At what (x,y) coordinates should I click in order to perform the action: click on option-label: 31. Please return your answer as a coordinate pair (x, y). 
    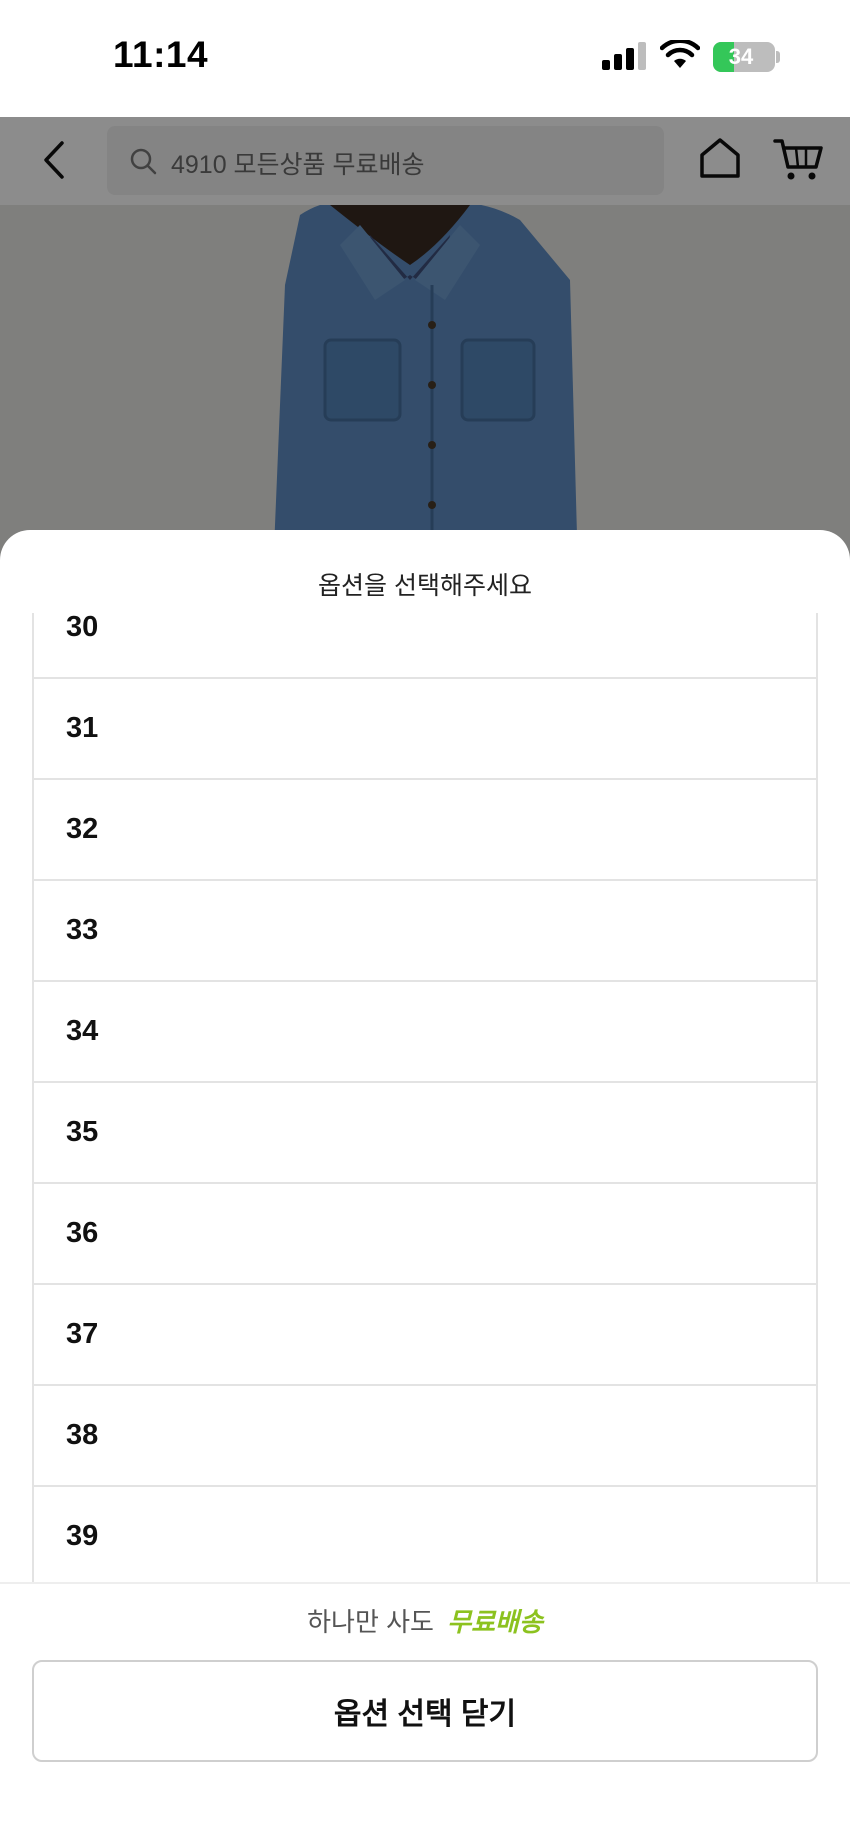
    Looking at the image, I should click on (82, 728).